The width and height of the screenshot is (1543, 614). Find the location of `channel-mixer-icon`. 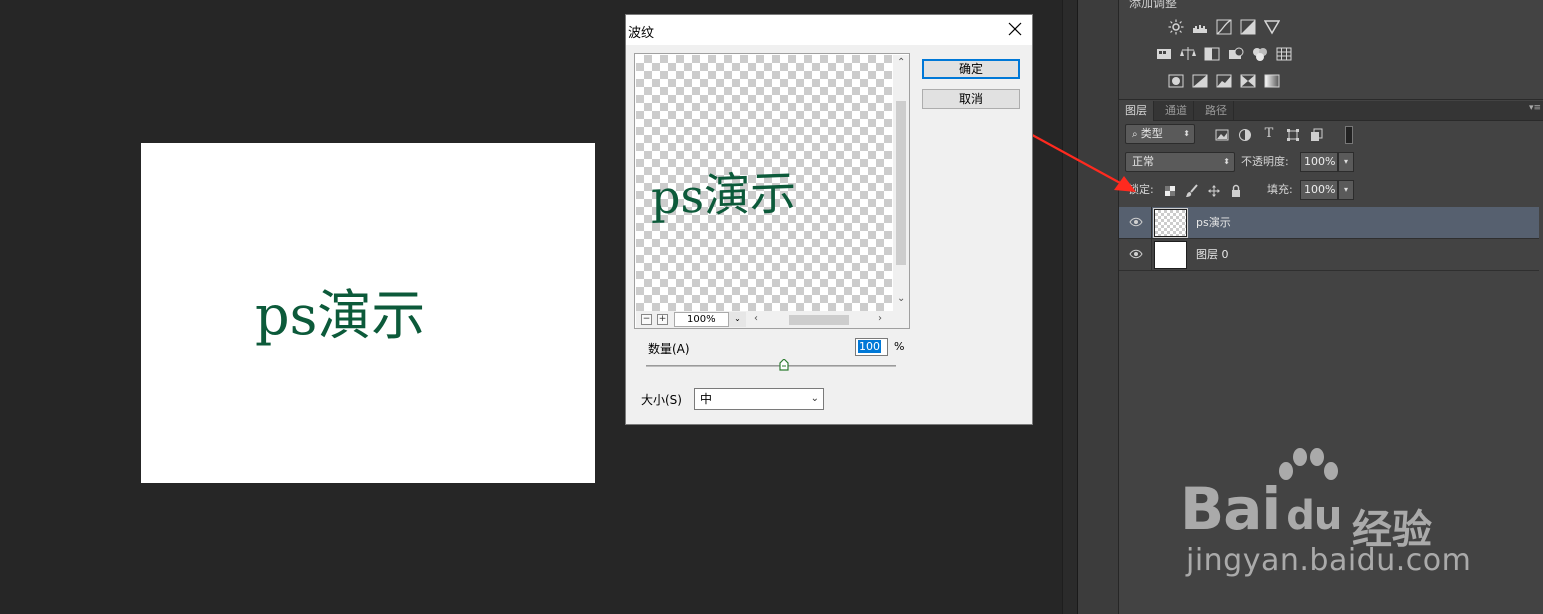

channel-mixer-icon is located at coordinates (1260, 54).